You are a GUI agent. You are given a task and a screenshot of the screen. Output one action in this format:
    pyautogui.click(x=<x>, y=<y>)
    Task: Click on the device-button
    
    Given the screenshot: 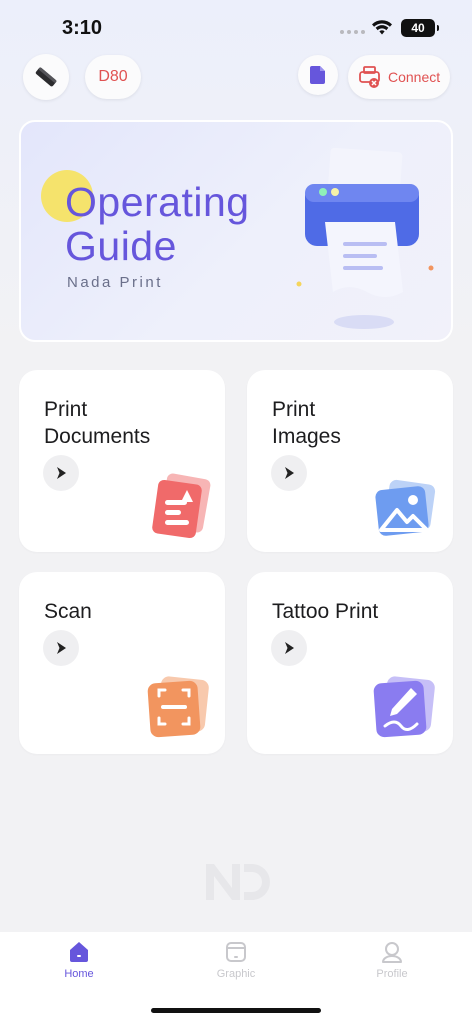 What is the action you would take?
    pyautogui.click(x=46, y=77)
    